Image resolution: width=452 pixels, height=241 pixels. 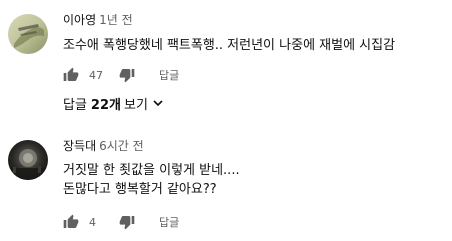 I want to click on comment-timestamp: 1년 전, so click(x=116, y=20).